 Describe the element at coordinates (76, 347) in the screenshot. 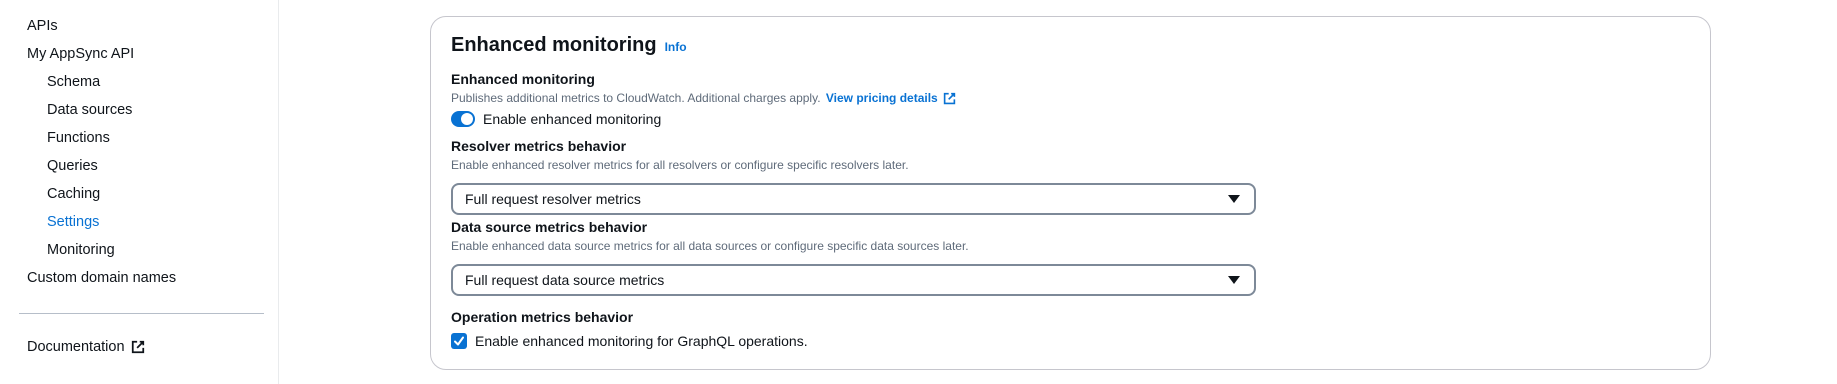

I see `documentation-label: Documentation` at that location.